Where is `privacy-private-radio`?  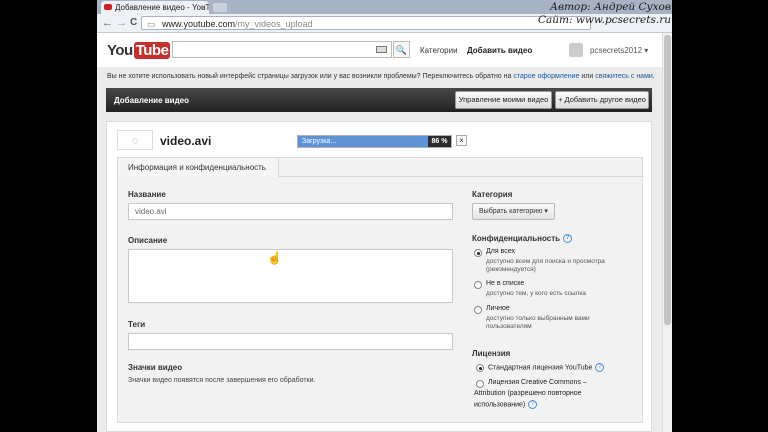 privacy-private-radio is located at coordinates (478, 310).